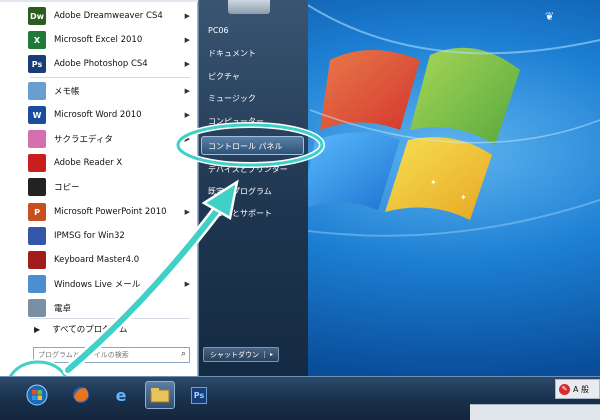 Image resolution: width=600 pixels, height=420 pixels. What do you see at coordinates (581, 389) in the screenshot?
I see `ime-text: A 般` at bounding box center [581, 389].